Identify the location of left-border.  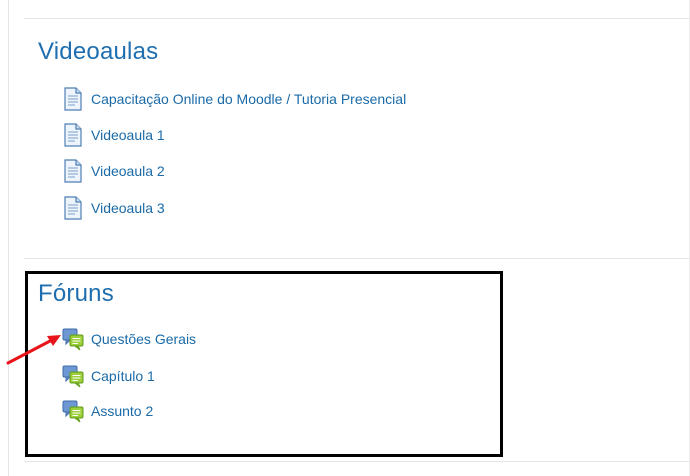
(8, 238).